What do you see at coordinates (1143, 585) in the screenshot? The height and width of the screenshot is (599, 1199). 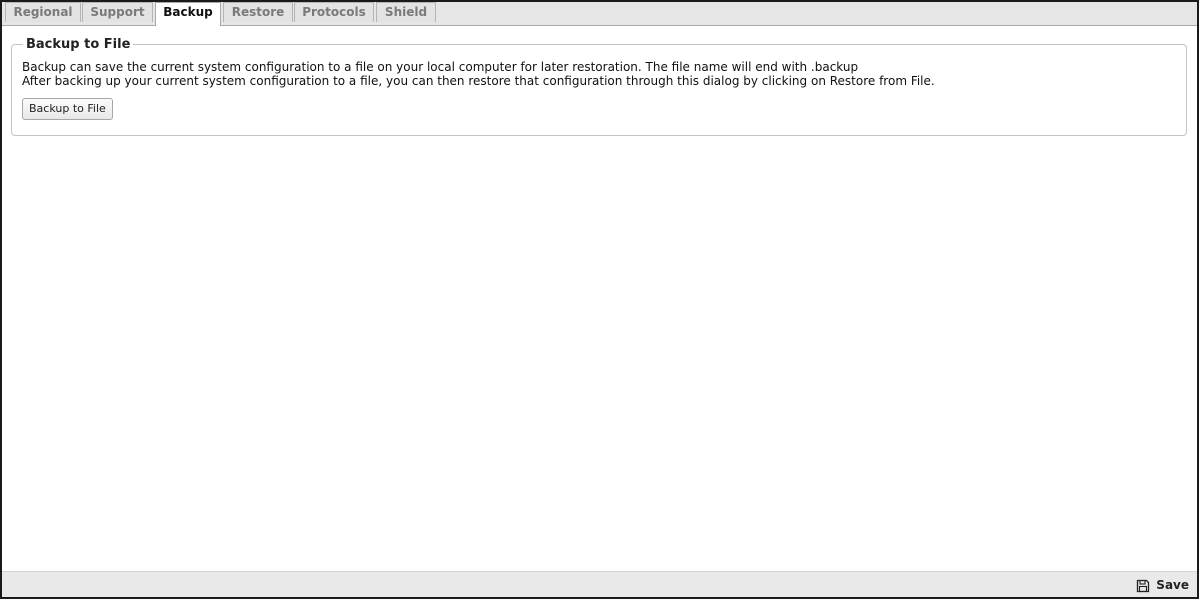 I see `floppy-disk-icon` at bounding box center [1143, 585].